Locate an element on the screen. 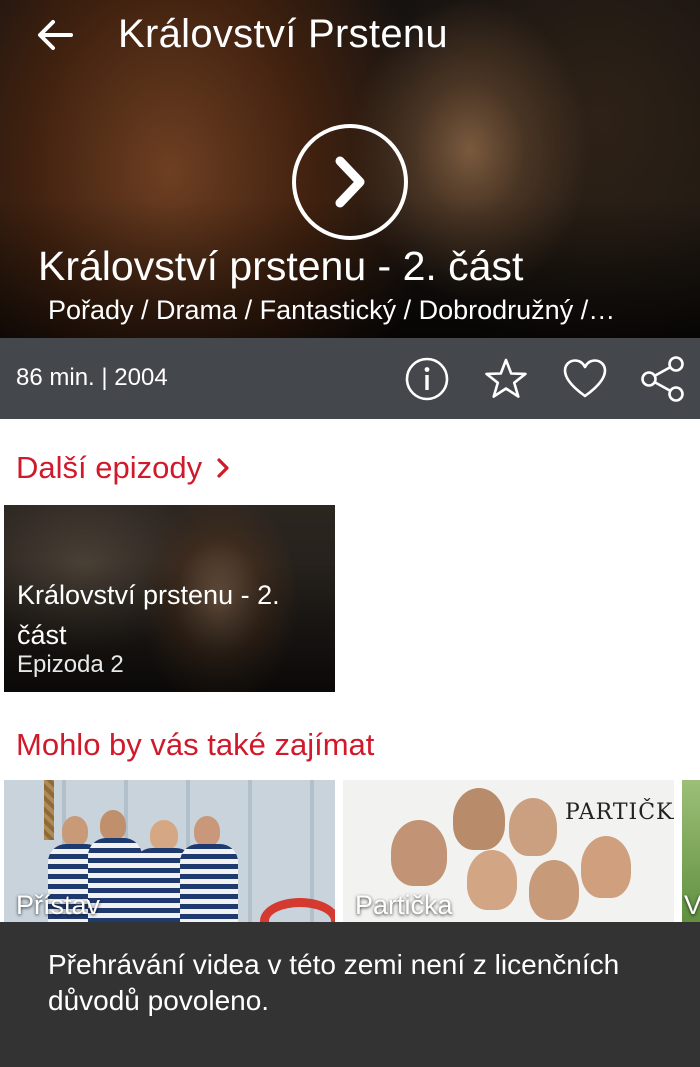 This screenshot has height=1067, width=700. info-icon is located at coordinates (427, 379).